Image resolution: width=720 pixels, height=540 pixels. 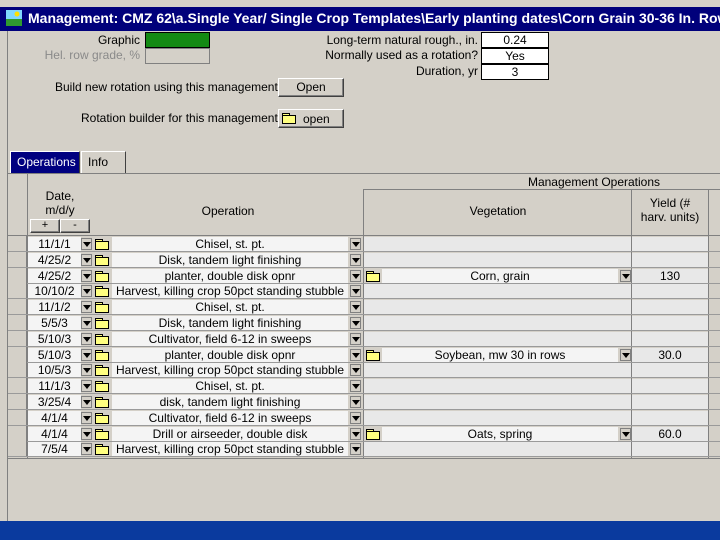 I want to click on operation-row: 4/25/2 Disk, tandem light finishing, so click(x=364, y=260).